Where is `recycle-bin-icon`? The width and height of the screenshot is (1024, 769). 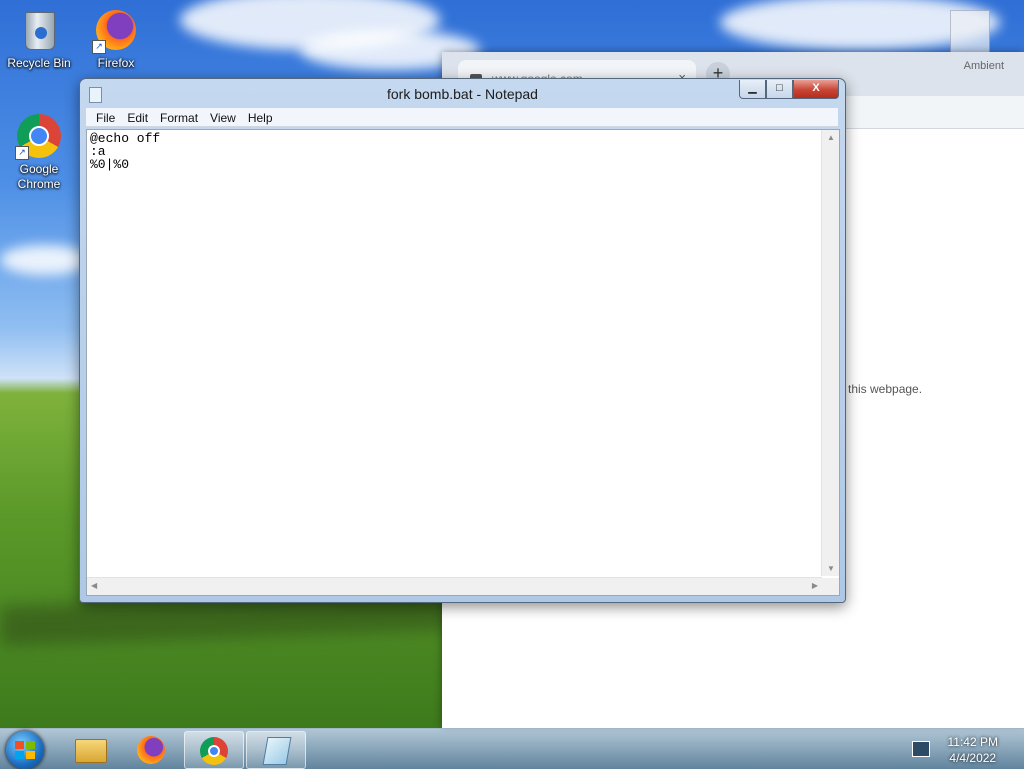
recycle-bin-icon is located at coordinates (39, 30).